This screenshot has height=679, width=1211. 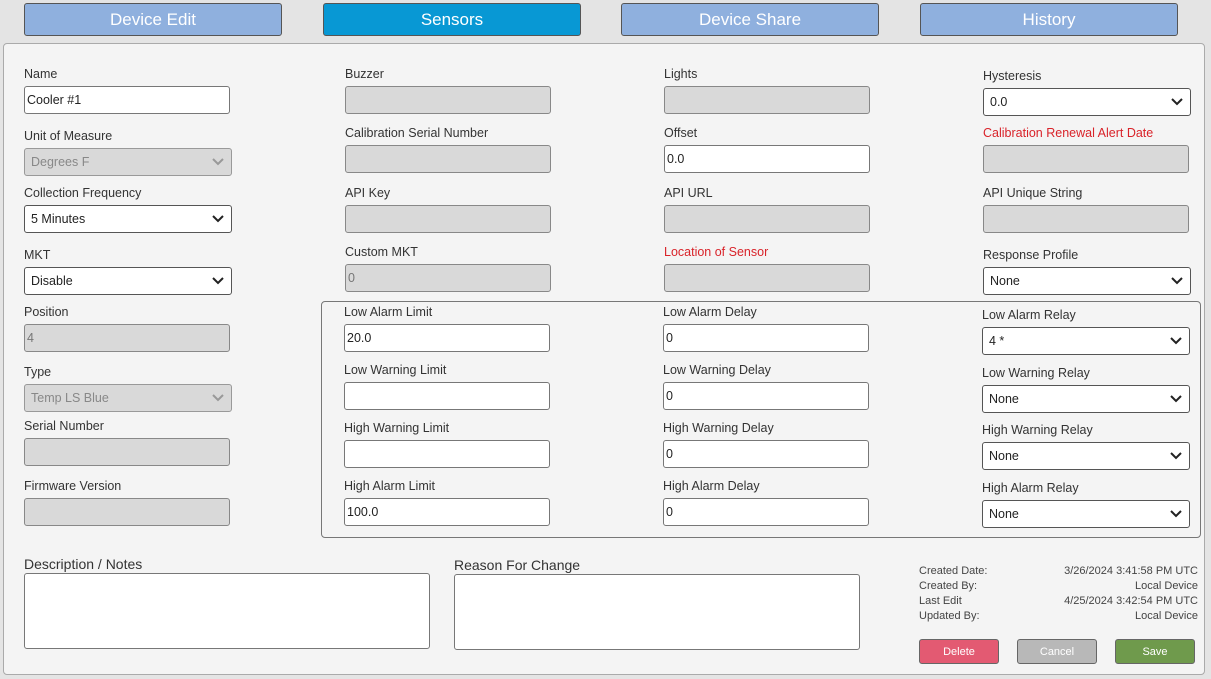 What do you see at coordinates (41, 74) in the screenshot?
I see `name-label: Name` at bounding box center [41, 74].